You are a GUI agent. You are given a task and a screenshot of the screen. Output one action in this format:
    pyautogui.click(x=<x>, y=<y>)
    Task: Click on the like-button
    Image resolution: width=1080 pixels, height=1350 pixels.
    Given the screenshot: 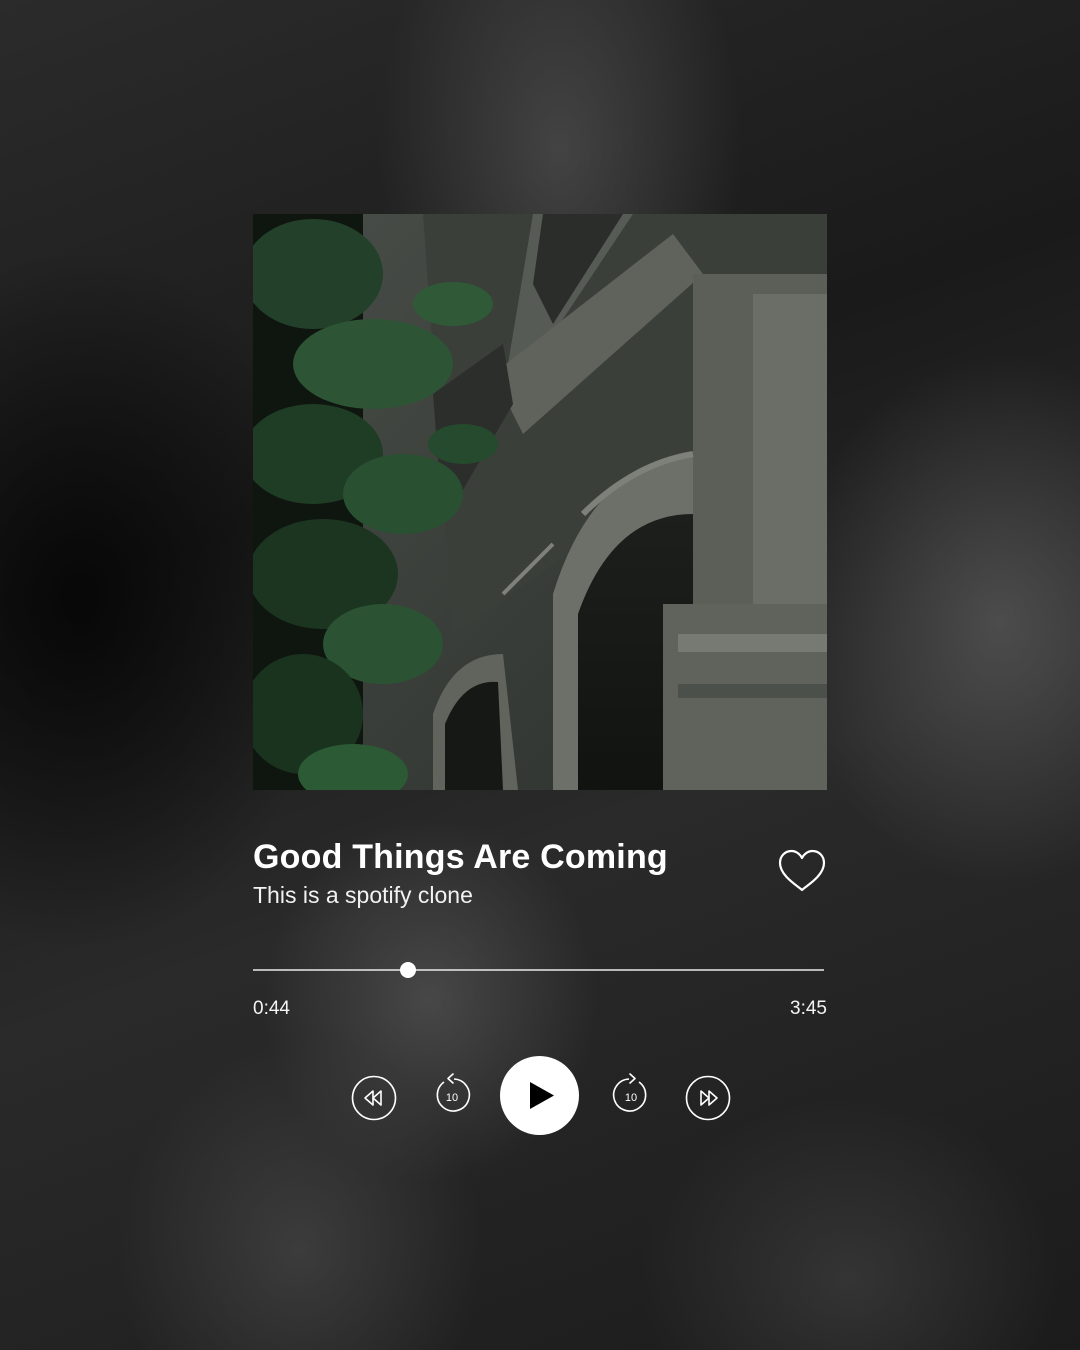 What is the action you would take?
    pyautogui.click(x=802, y=871)
    